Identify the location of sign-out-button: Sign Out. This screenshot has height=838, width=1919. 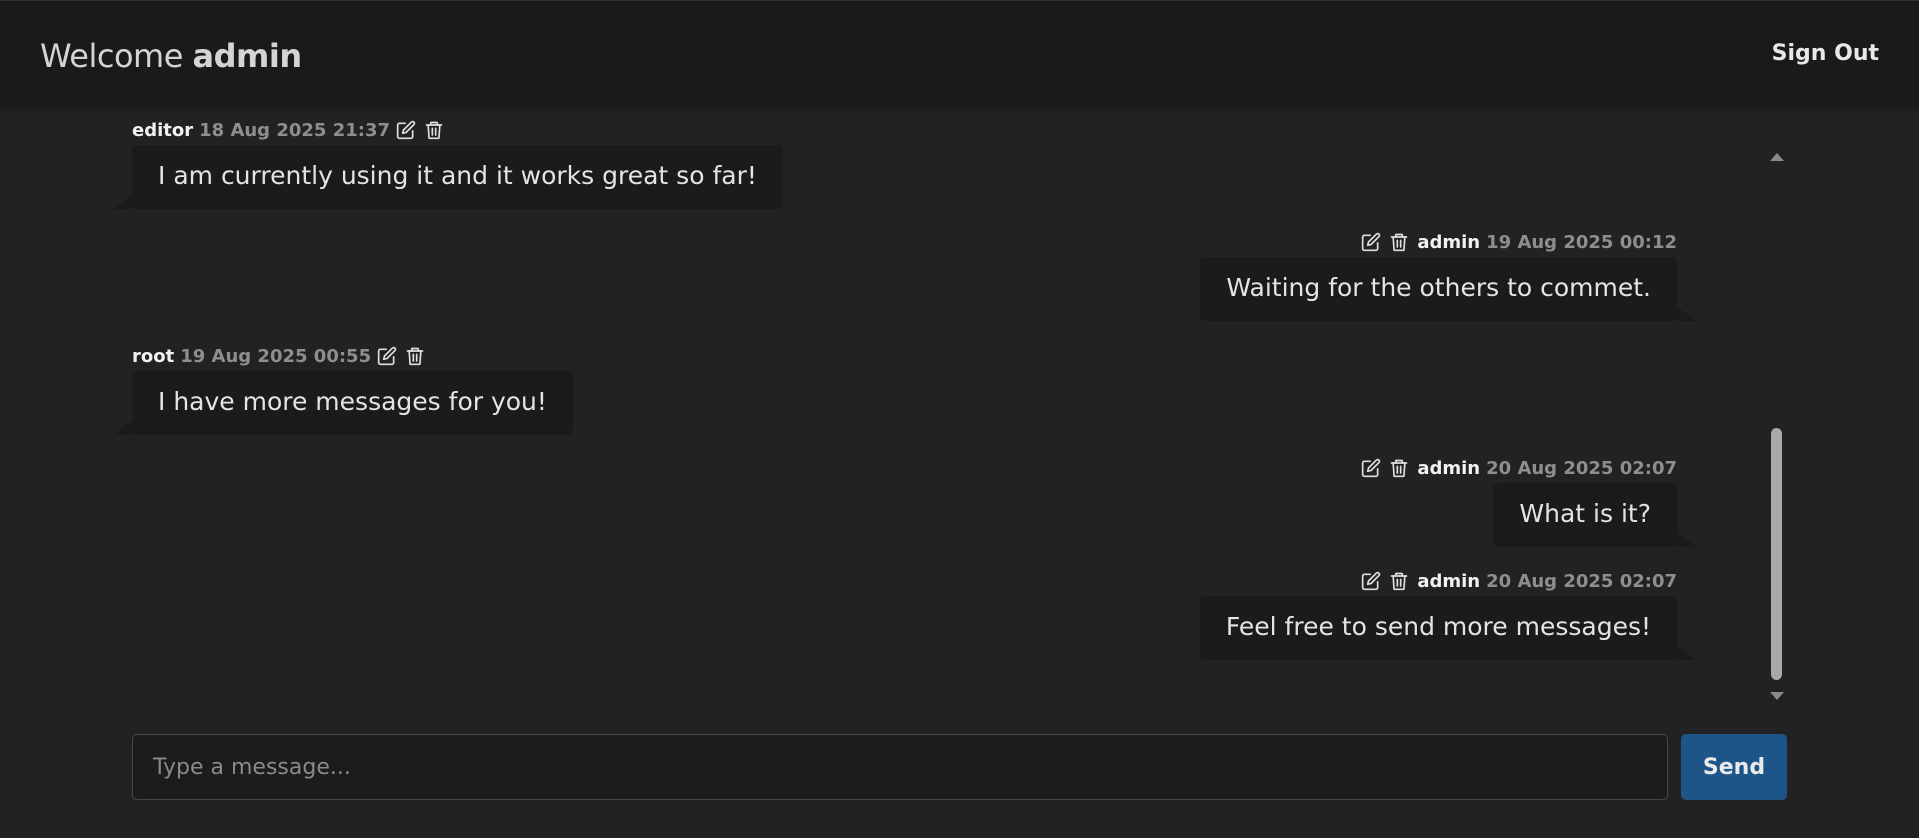
(1825, 53).